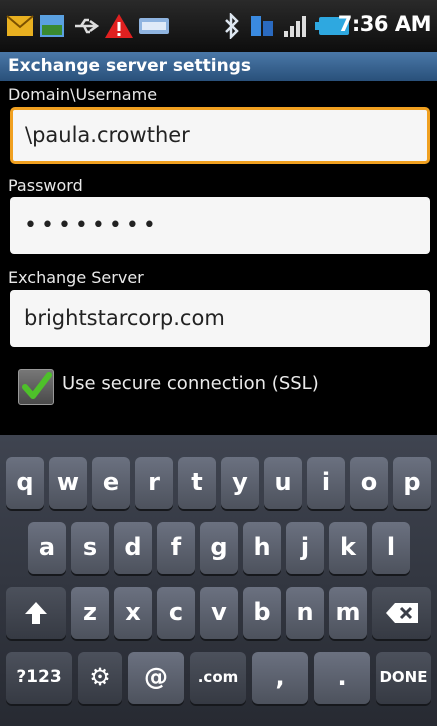 The image size is (437, 726). I want to click on ssl-label: Use secure connection (SSL), so click(190, 383).